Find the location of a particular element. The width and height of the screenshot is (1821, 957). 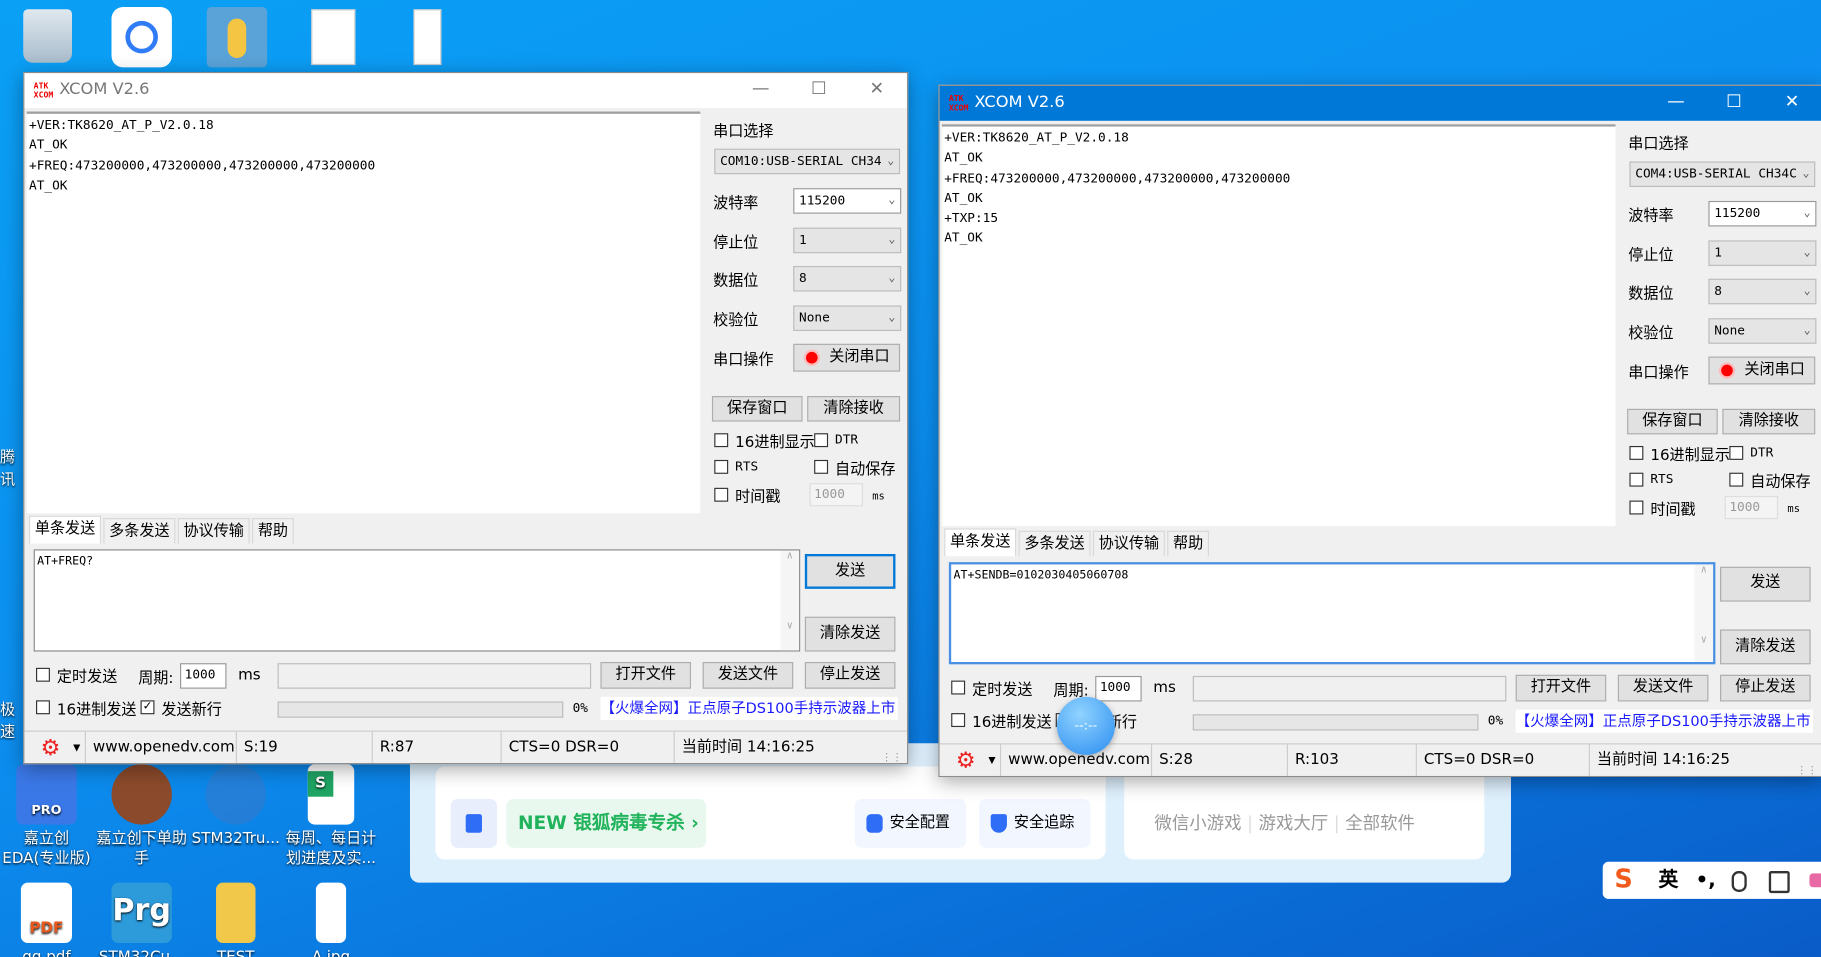

desktop-icon-test-folder: TEST is located at coordinates (235, 919).